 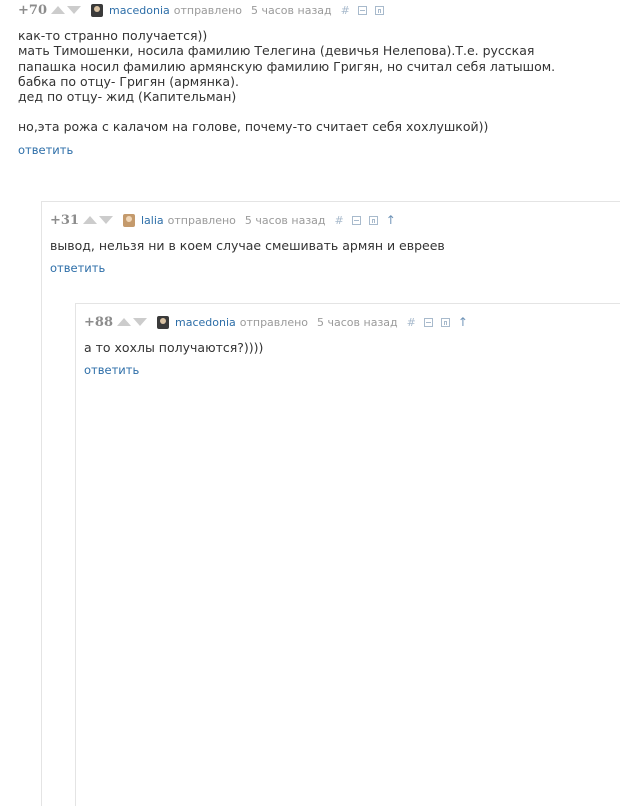 I want to click on comment-line: а то хохлы получаются?)))), so click(x=174, y=347).